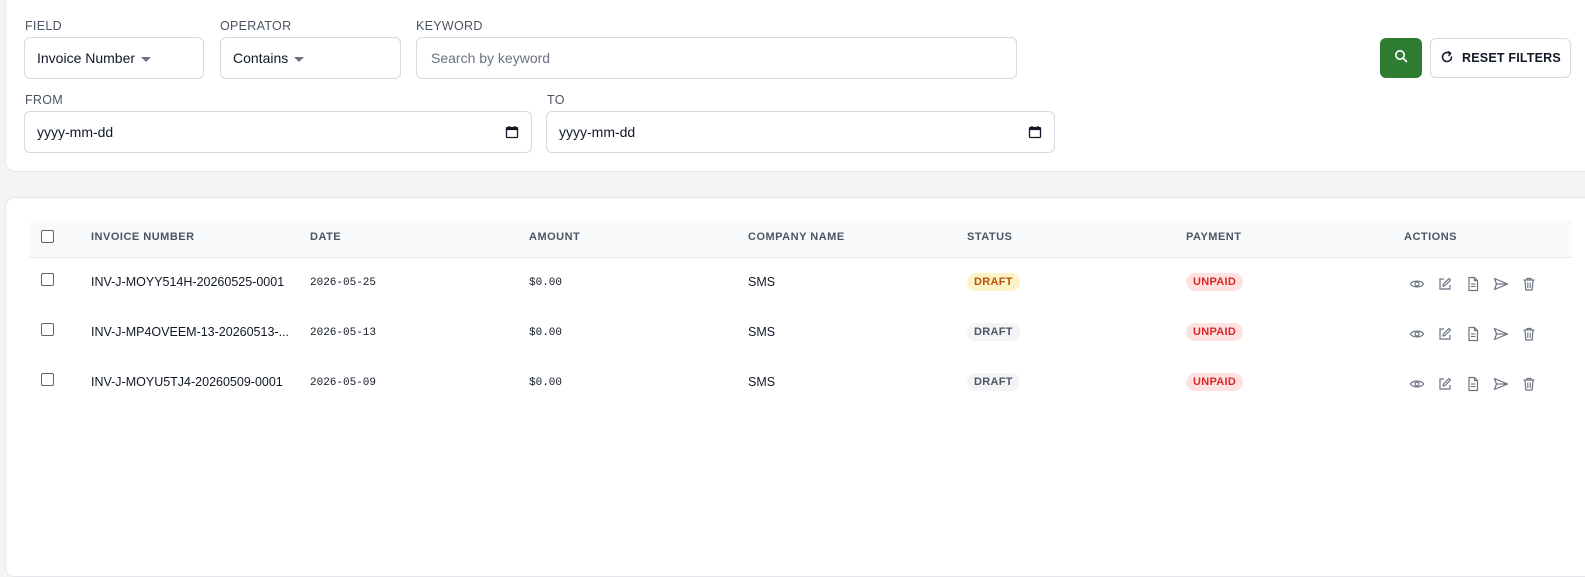 The height and width of the screenshot is (577, 1585). What do you see at coordinates (75, 132) in the screenshot?
I see `from-date-value: yyyy-mm-dd` at bounding box center [75, 132].